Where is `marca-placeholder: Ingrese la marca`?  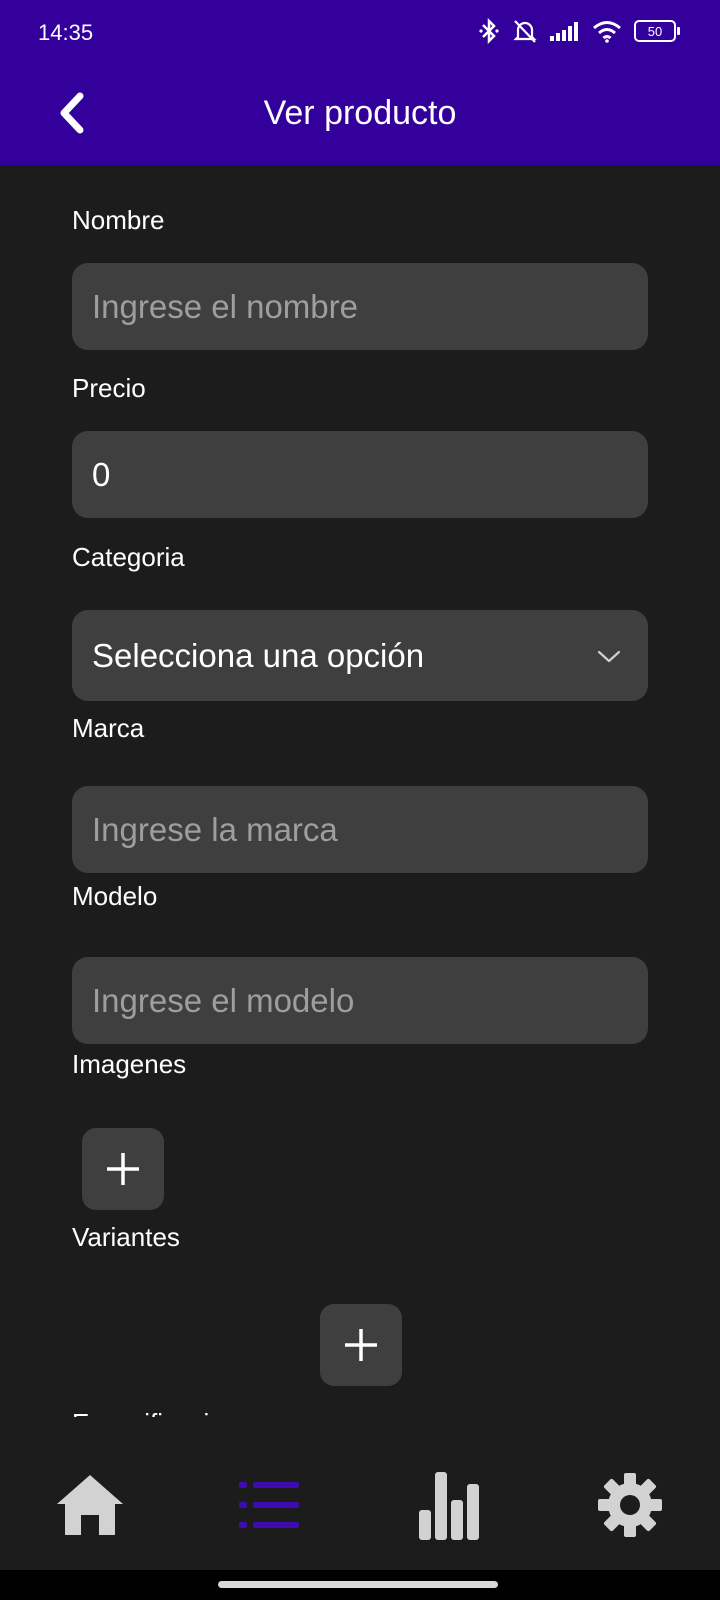 marca-placeholder: Ingrese la marca is located at coordinates (215, 829).